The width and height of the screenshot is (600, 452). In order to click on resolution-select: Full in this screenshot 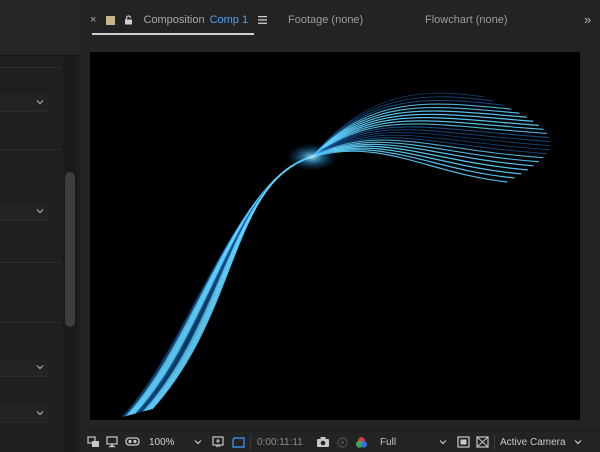, I will do `click(388, 441)`.